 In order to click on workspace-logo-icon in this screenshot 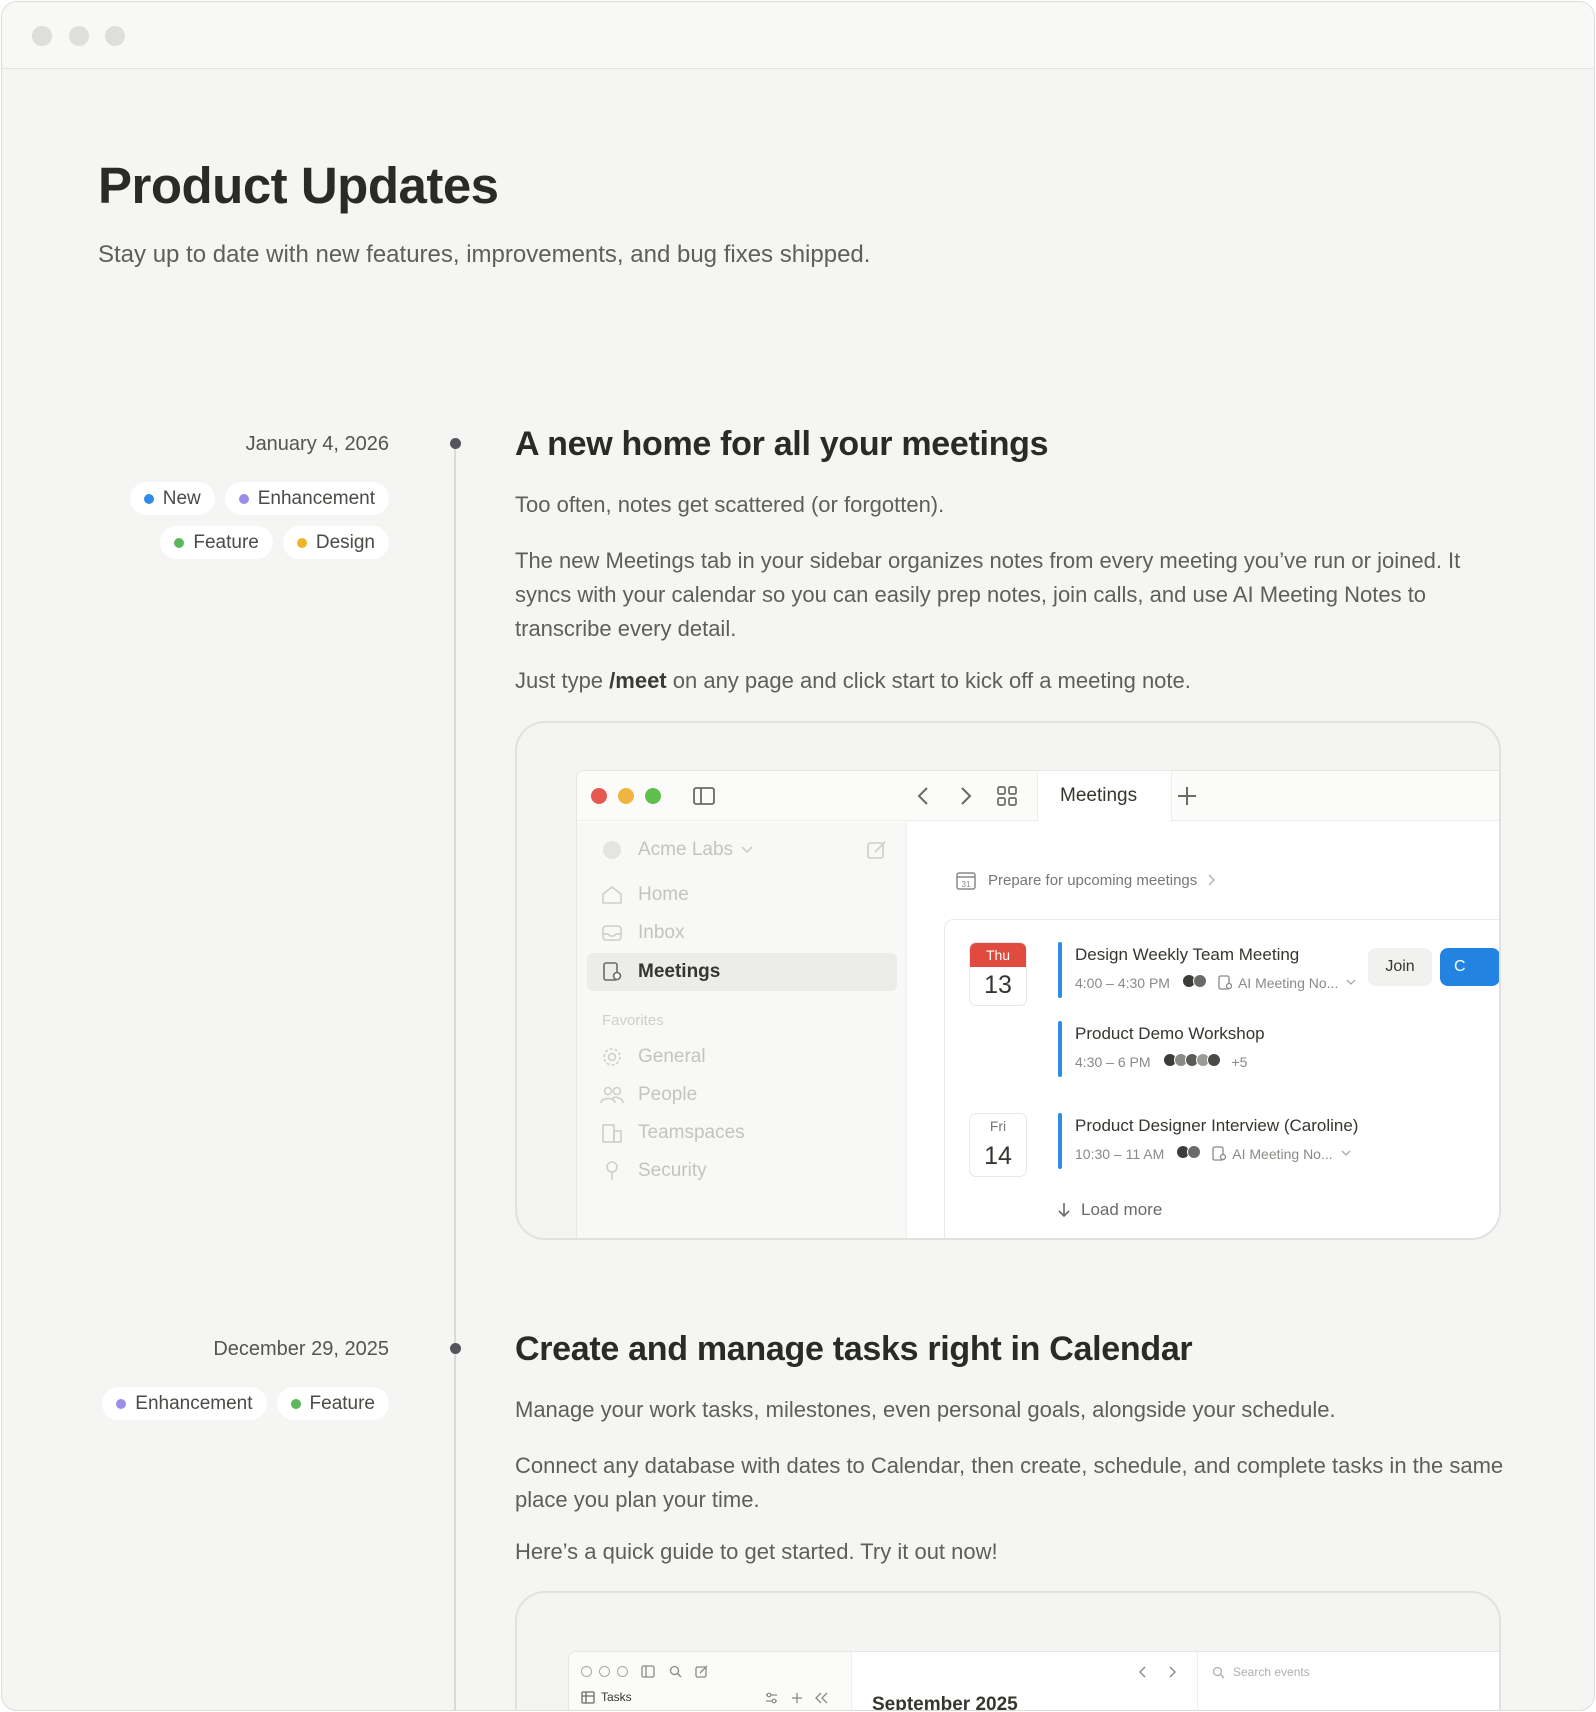, I will do `click(612, 850)`.